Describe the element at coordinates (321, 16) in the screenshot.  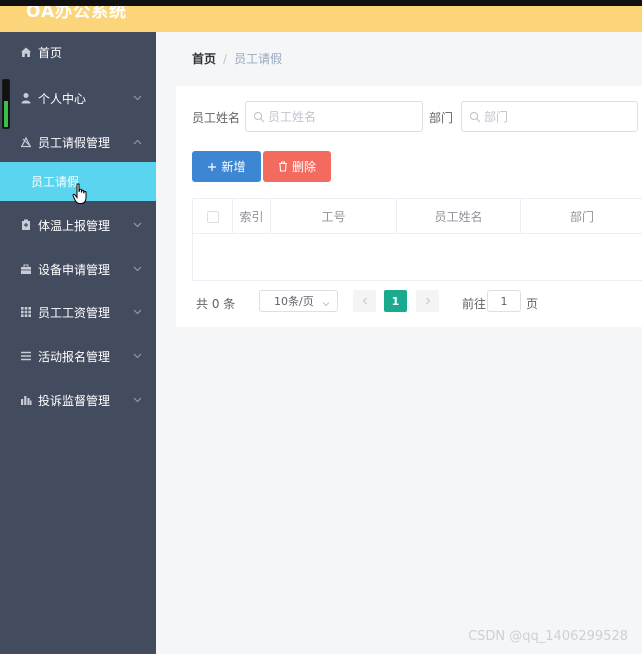
I see `top-header: OA办公系统` at that location.